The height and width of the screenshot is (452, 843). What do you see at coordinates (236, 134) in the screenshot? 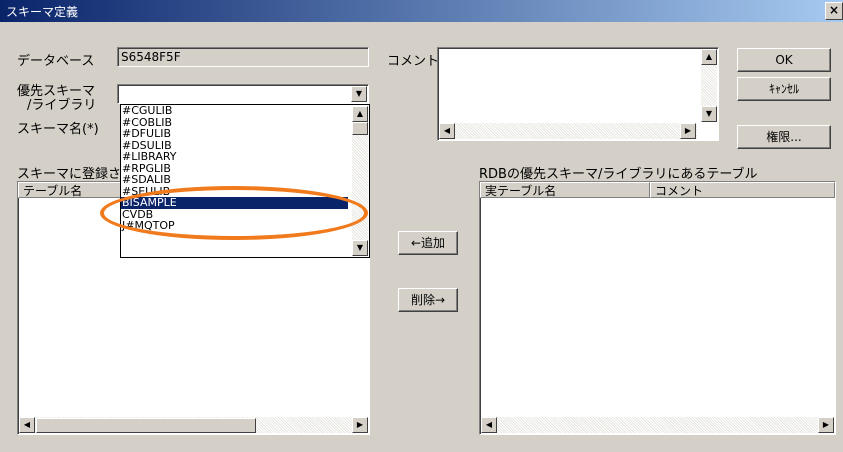
I see `dropdown-option: #DFULIB` at bounding box center [236, 134].